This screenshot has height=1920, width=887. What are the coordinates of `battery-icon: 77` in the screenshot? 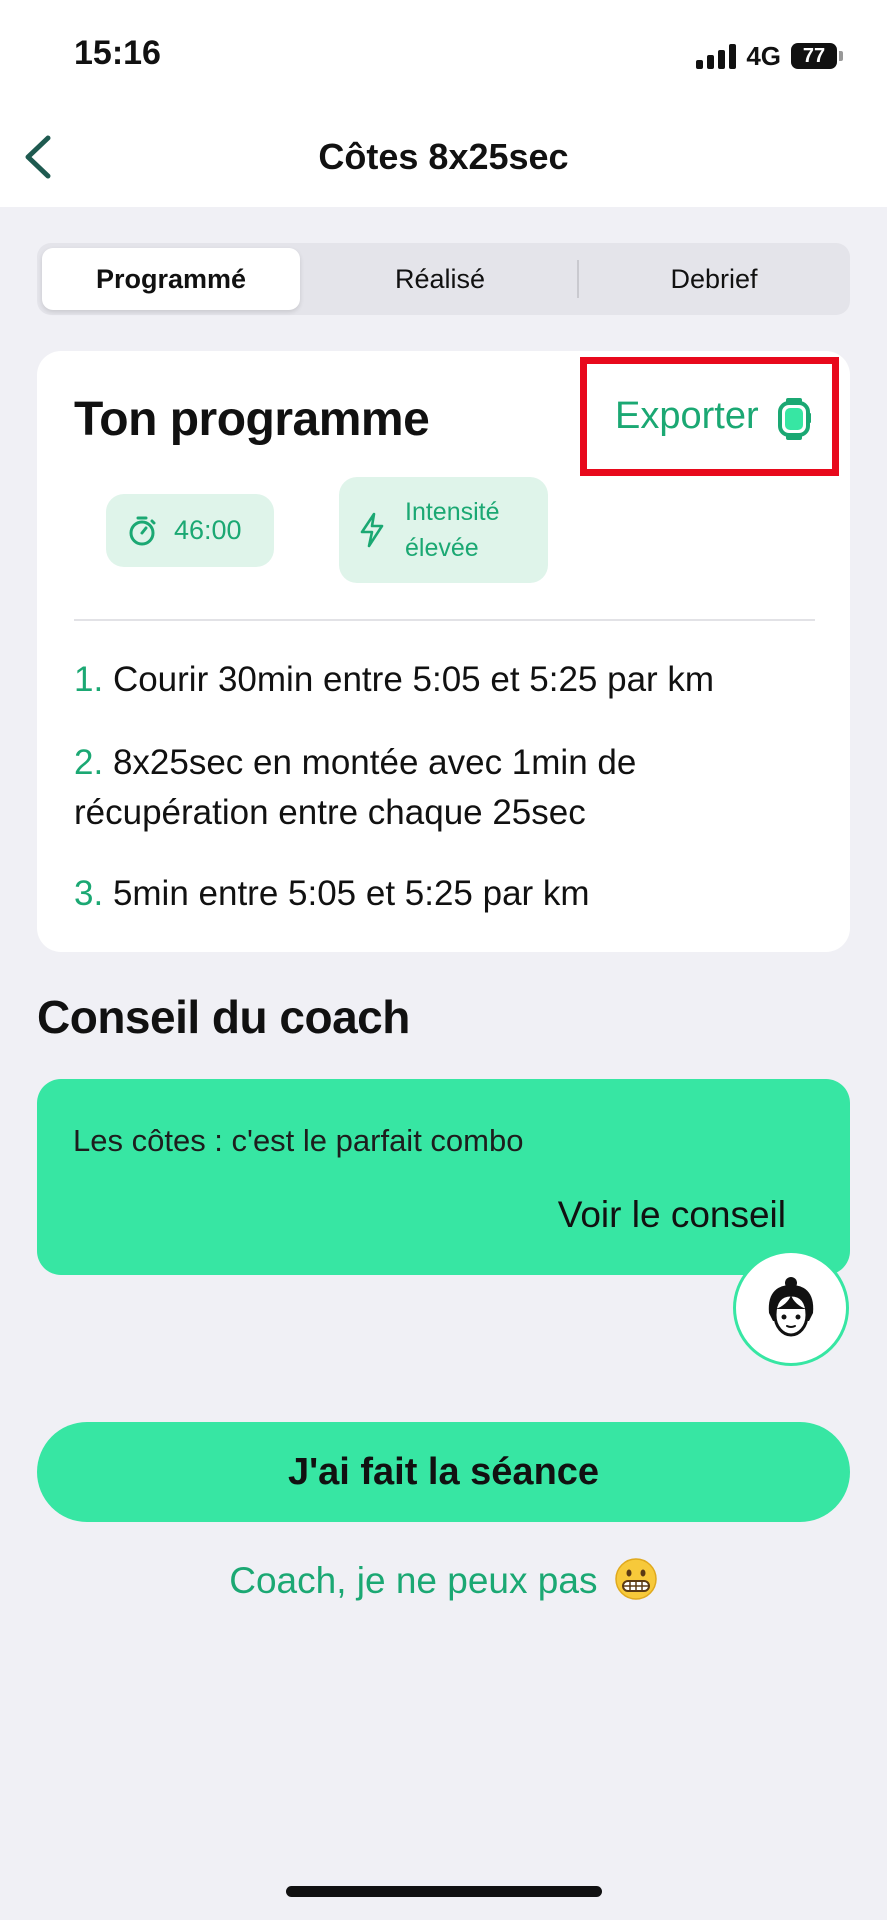 It's located at (817, 56).